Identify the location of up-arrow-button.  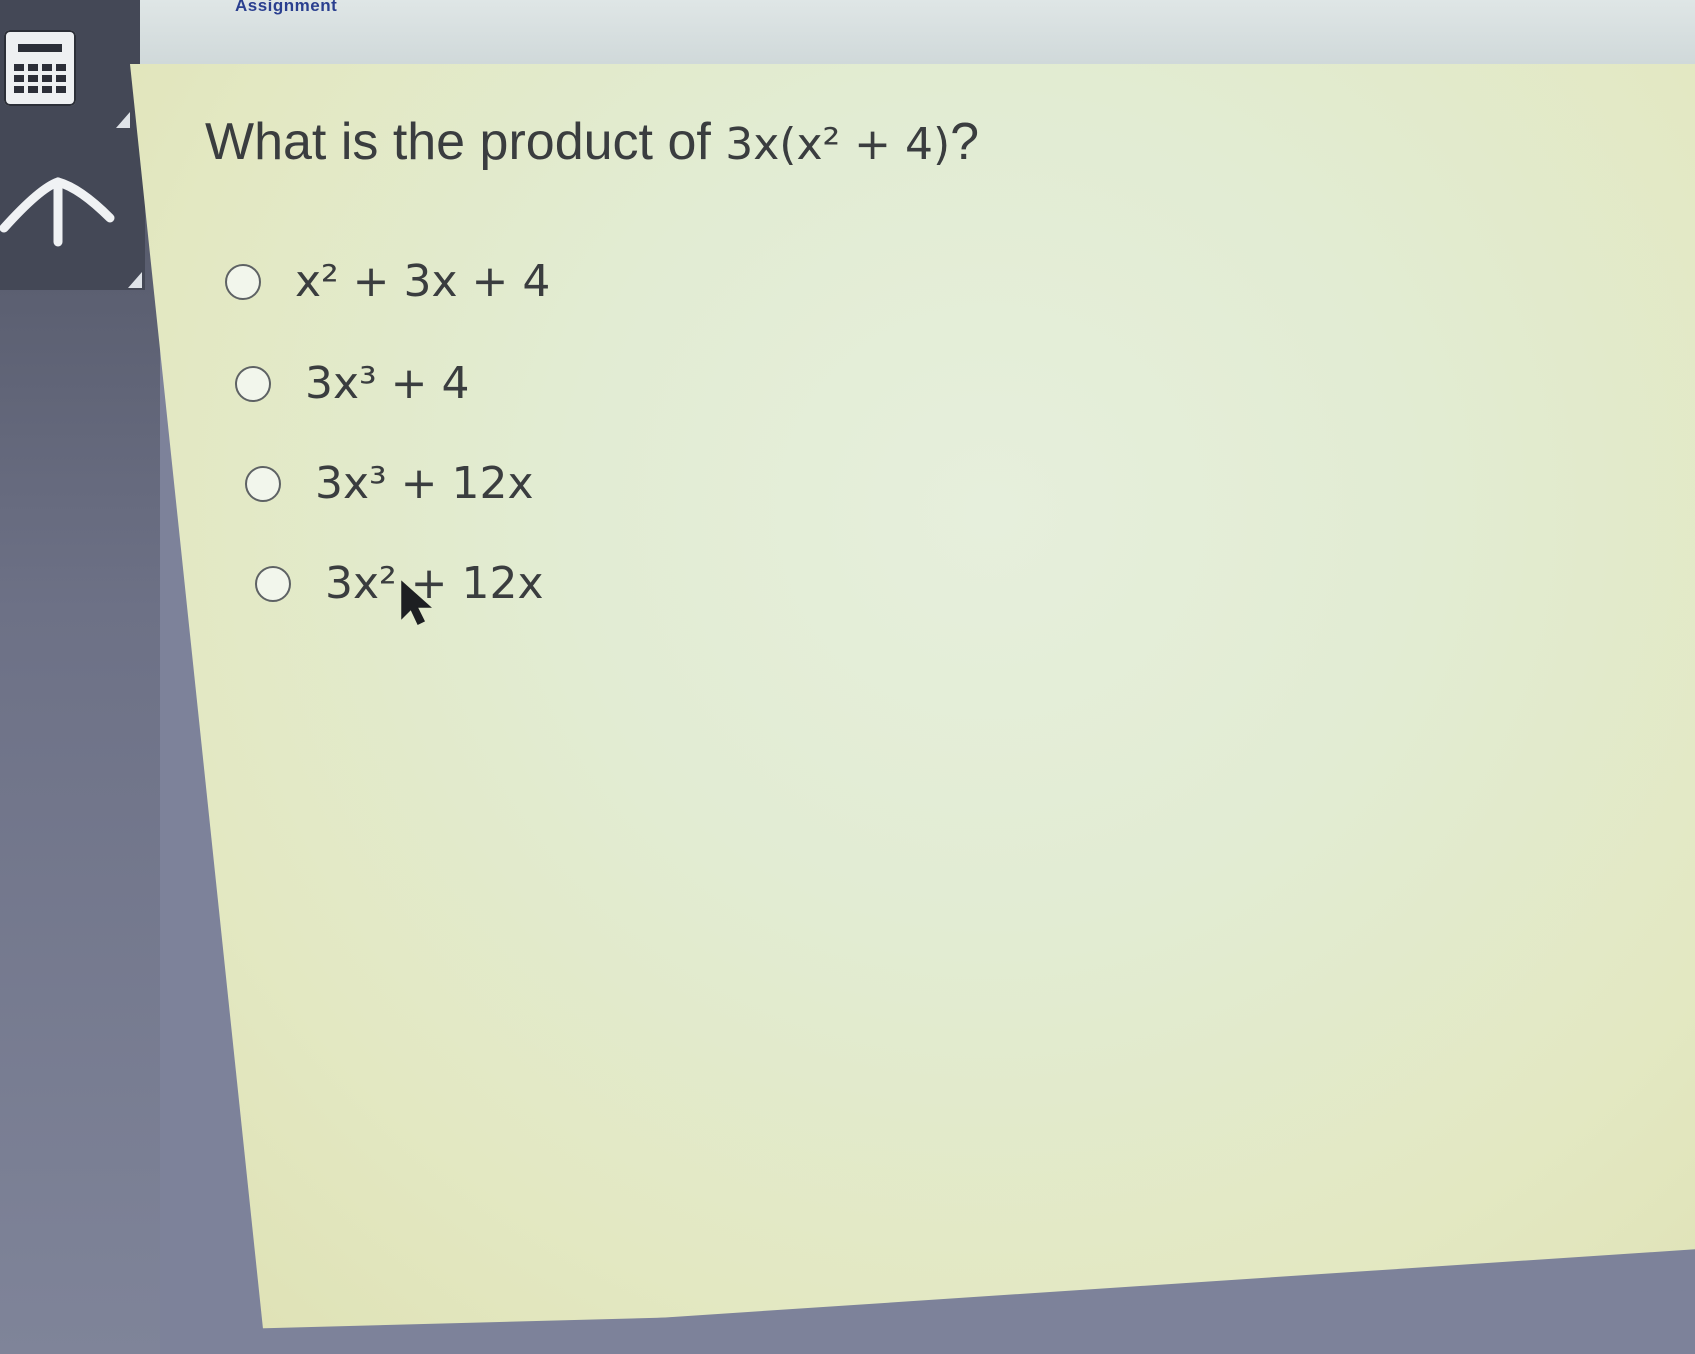
(57, 210).